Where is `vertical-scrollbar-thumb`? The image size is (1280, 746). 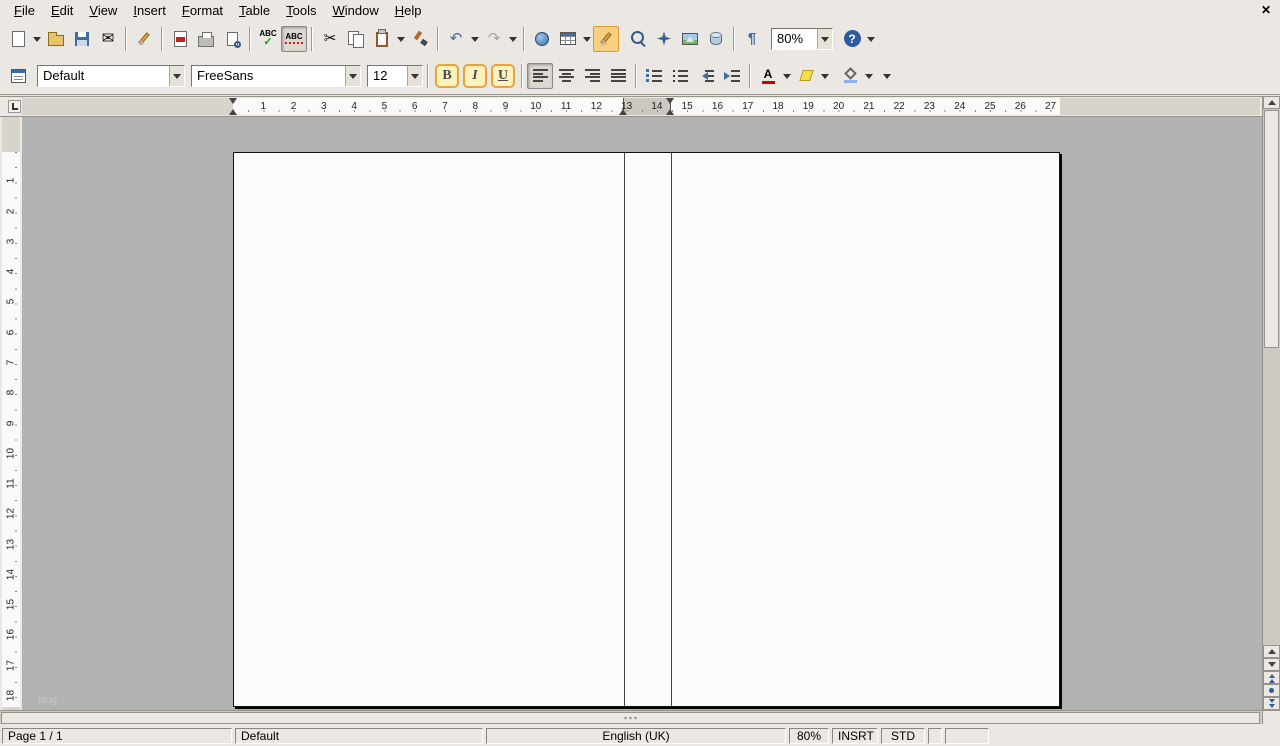
vertical-scrollbar-thumb is located at coordinates (1271, 229).